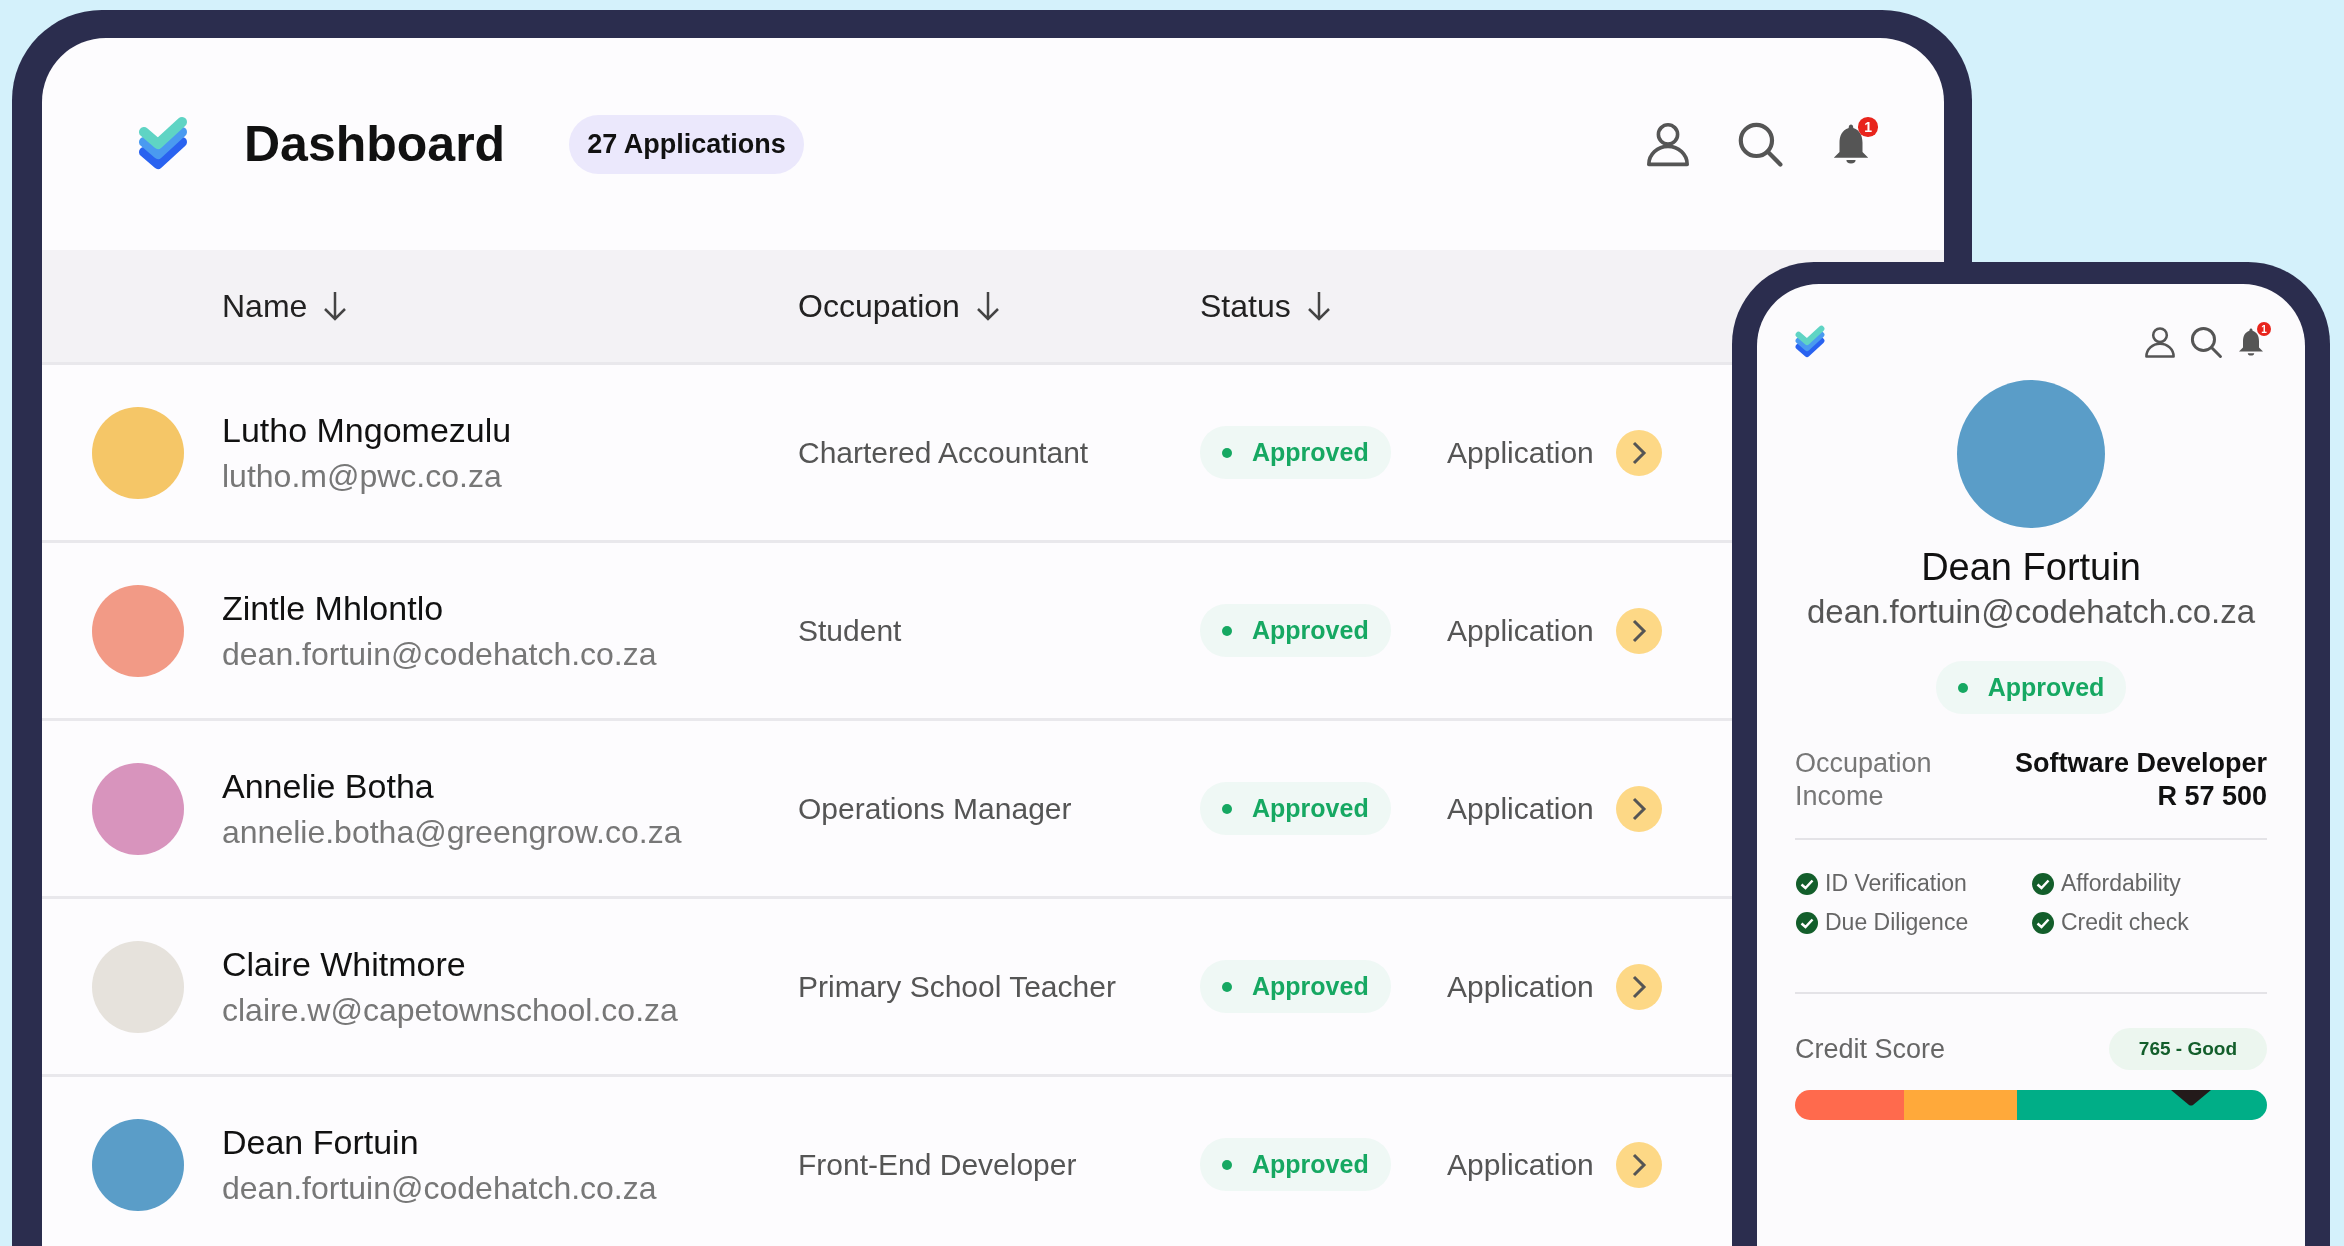  I want to click on applicant-name: Annelie Botha, so click(328, 786).